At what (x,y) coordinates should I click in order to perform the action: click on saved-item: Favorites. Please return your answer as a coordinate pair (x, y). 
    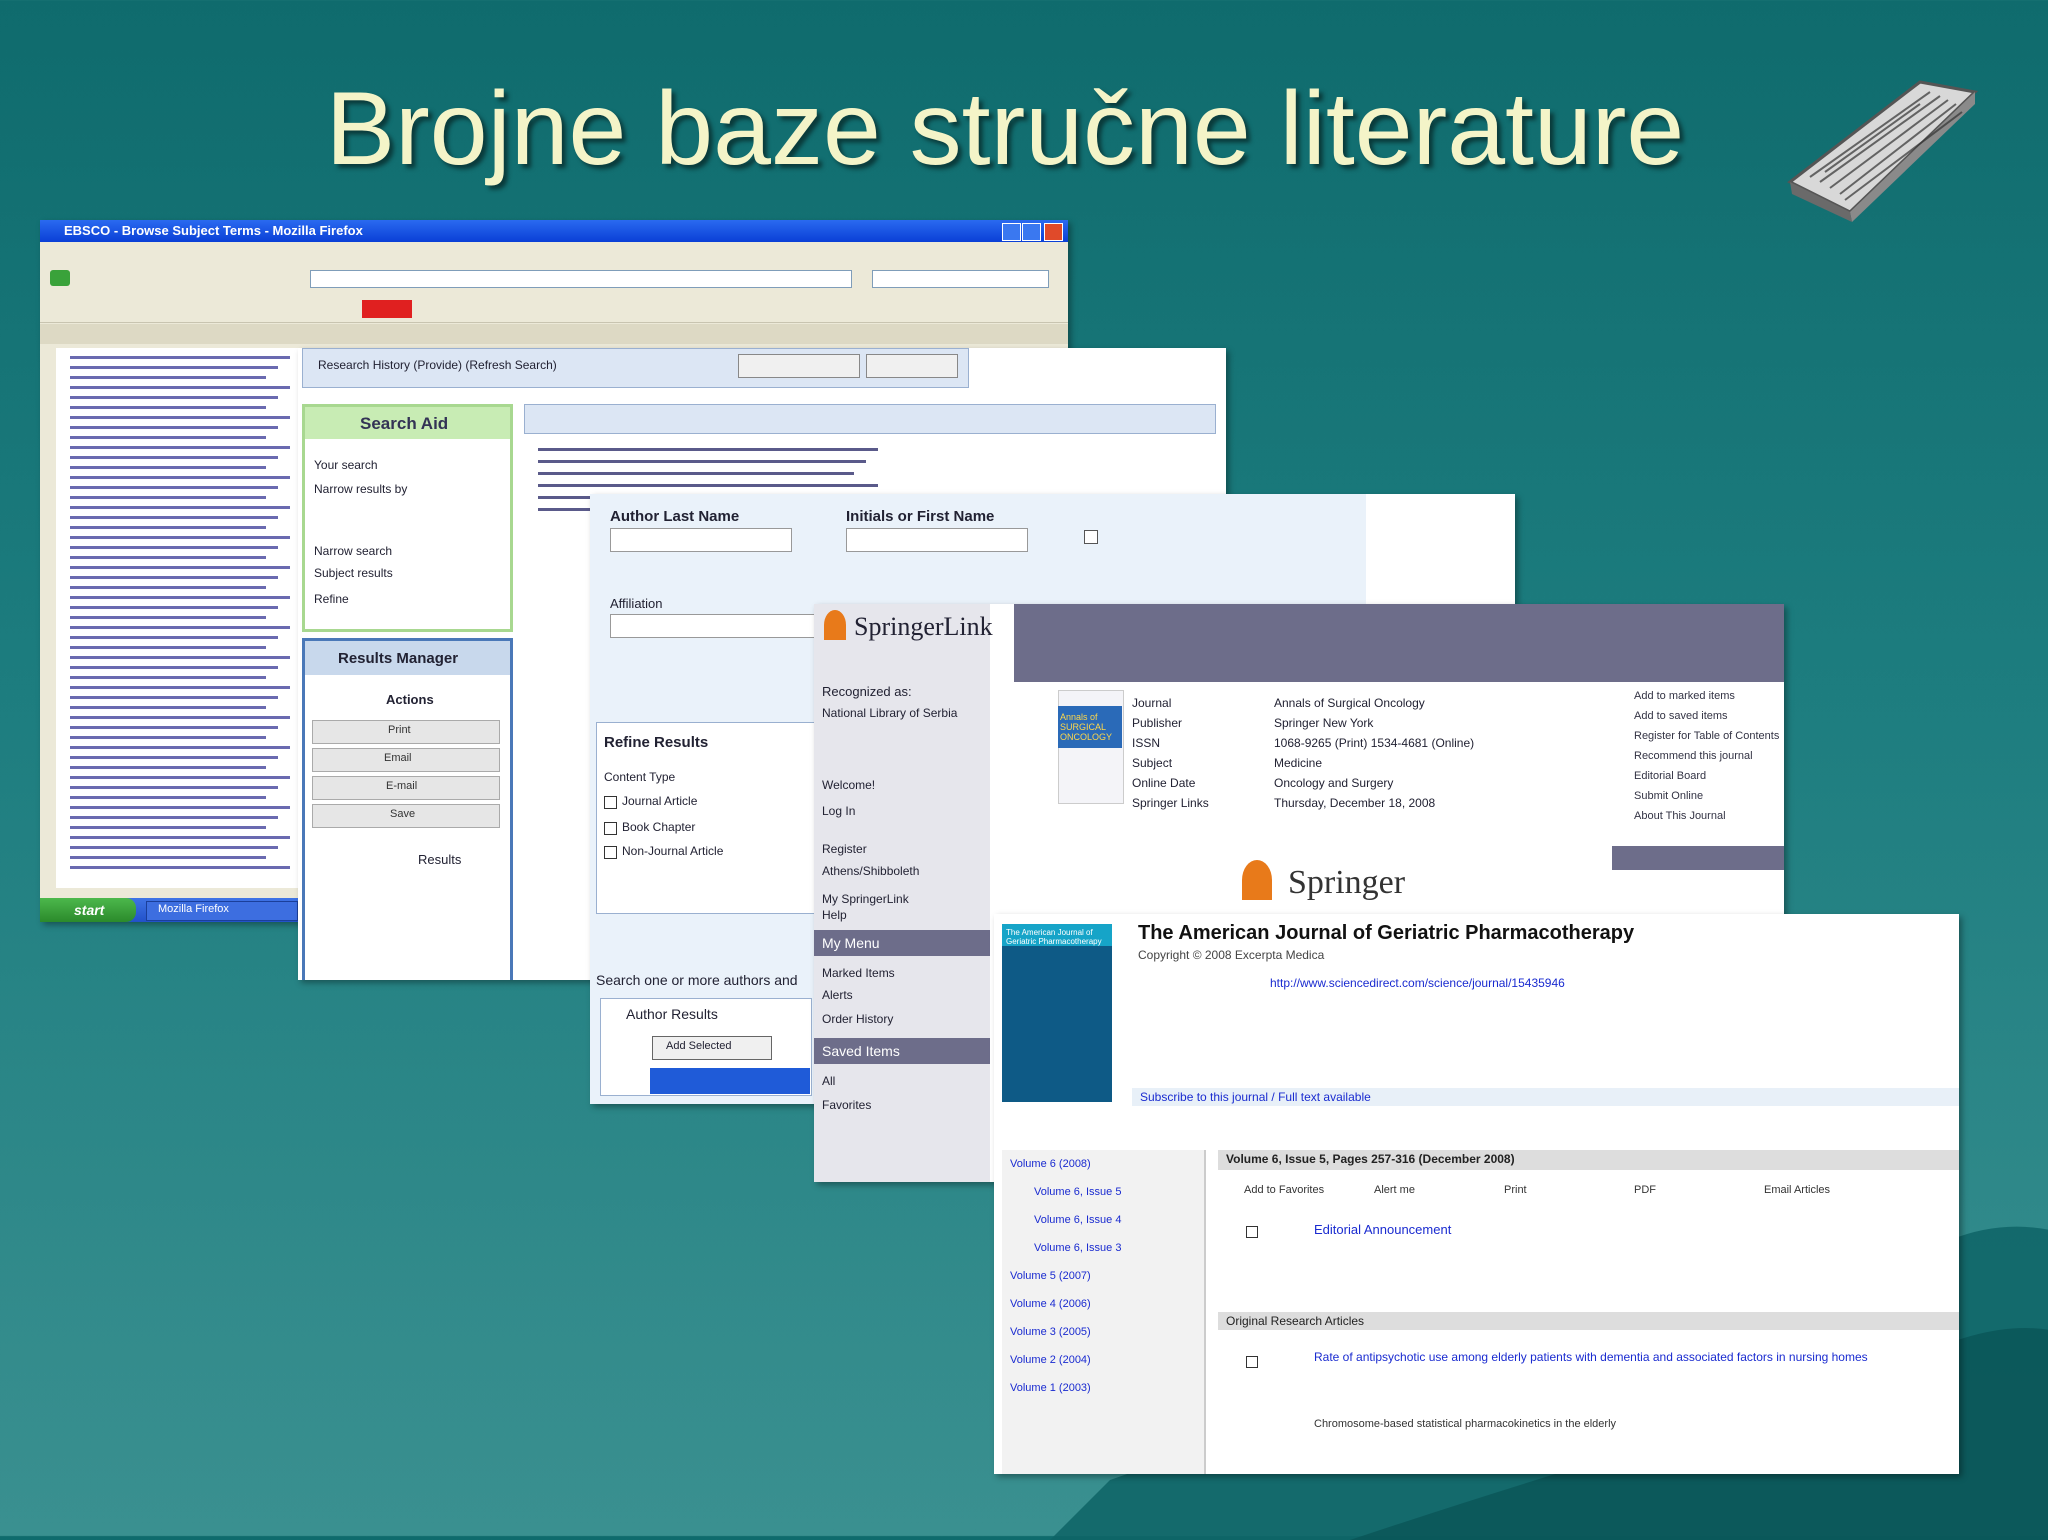
    Looking at the image, I should click on (846, 1105).